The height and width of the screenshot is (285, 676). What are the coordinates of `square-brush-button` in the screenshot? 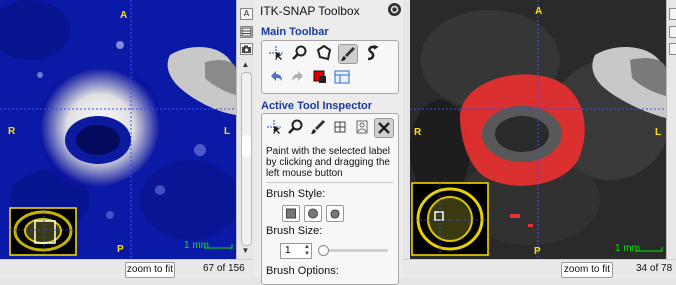 It's located at (291, 213).